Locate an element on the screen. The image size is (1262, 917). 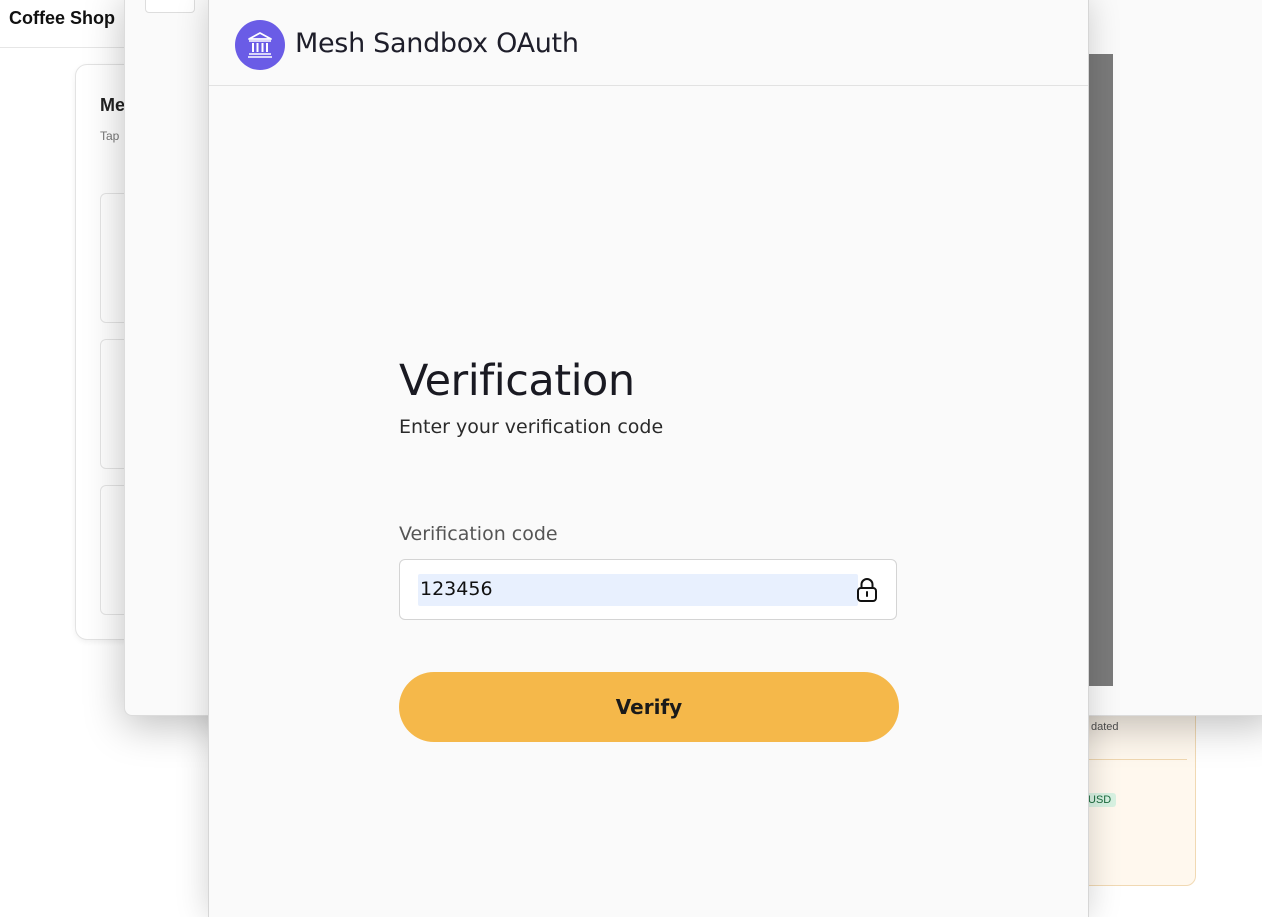
background-card-title: Me is located at coordinates (113, 105).